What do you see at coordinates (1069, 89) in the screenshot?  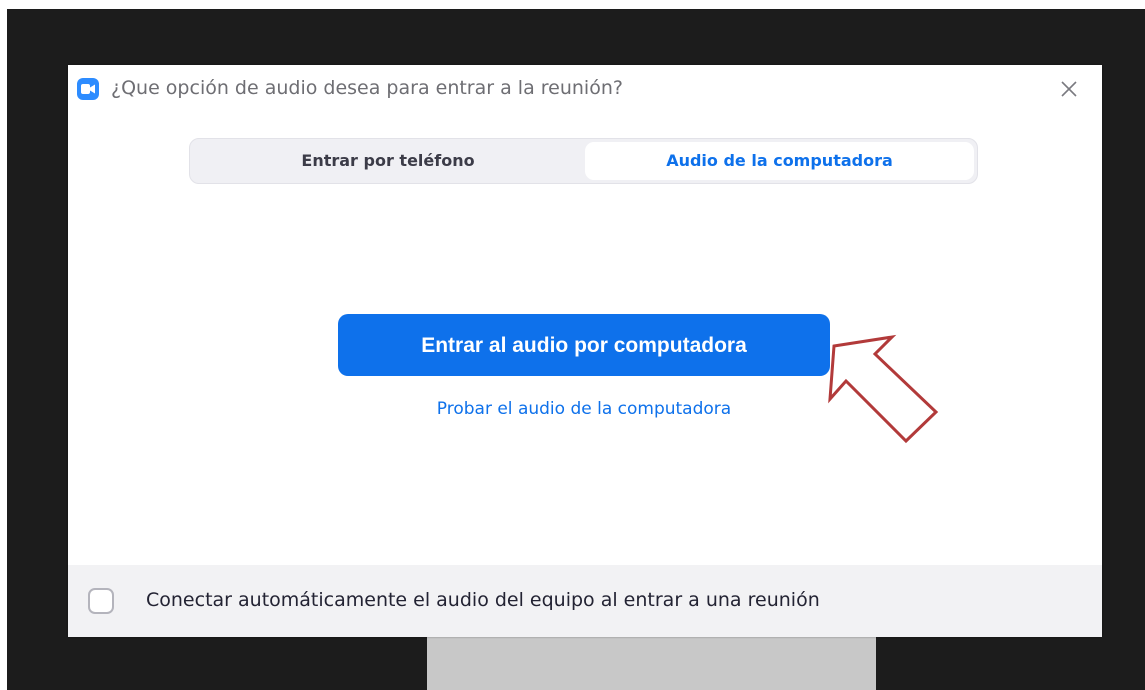 I see `close-icon` at bounding box center [1069, 89].